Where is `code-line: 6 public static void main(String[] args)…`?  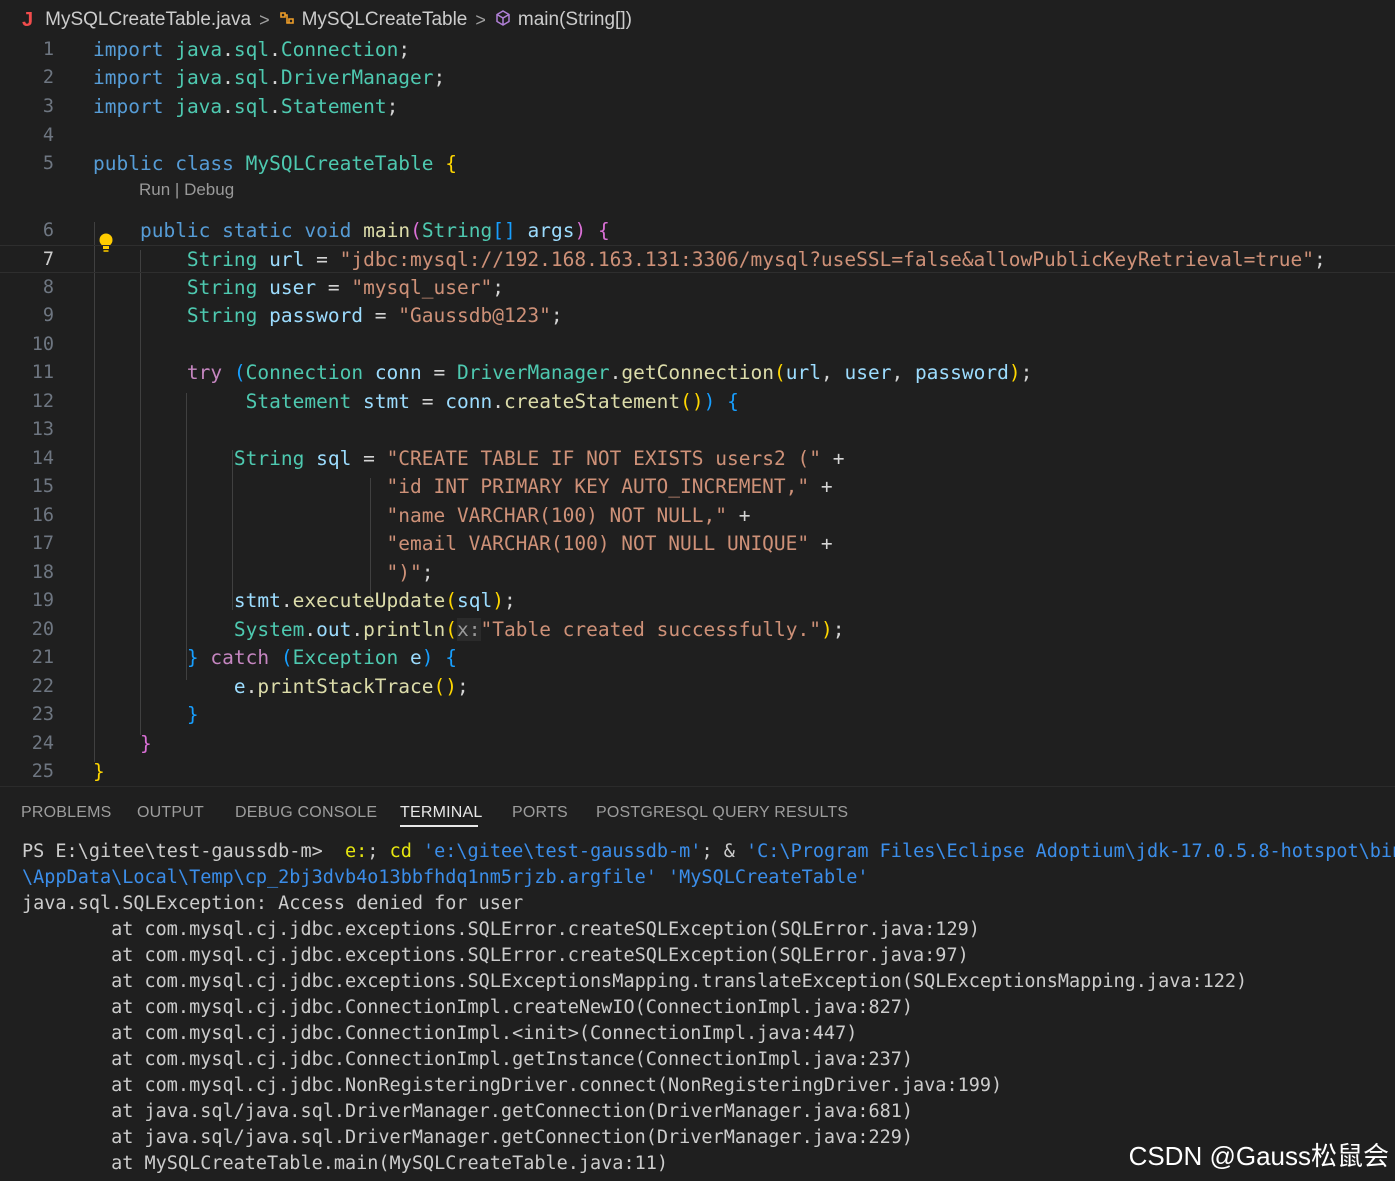 code-line: 6 public static void main(String[] args)… is located at coordinates (697, 231).